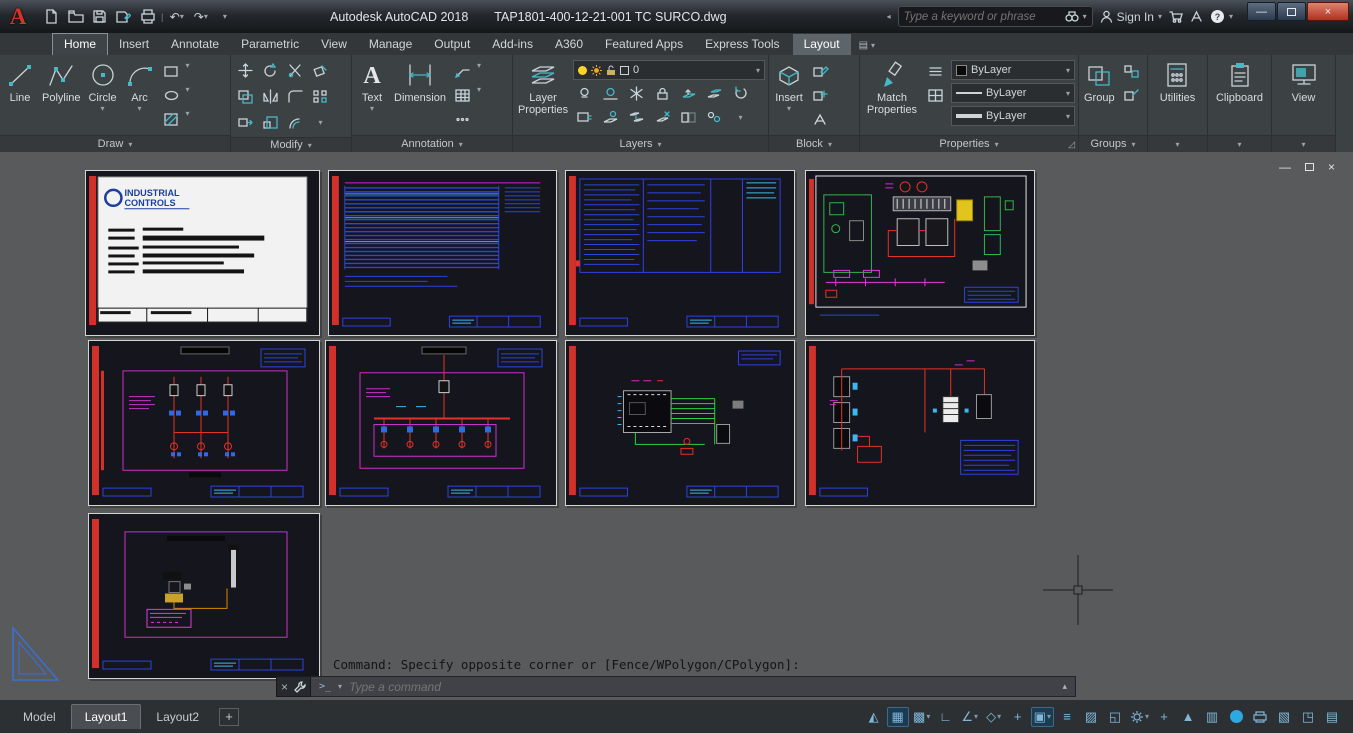  What do you see at coordinates (284, 687) in the screenshot?
I see `command-close-icon: ×` at bounding box center [284, 687].